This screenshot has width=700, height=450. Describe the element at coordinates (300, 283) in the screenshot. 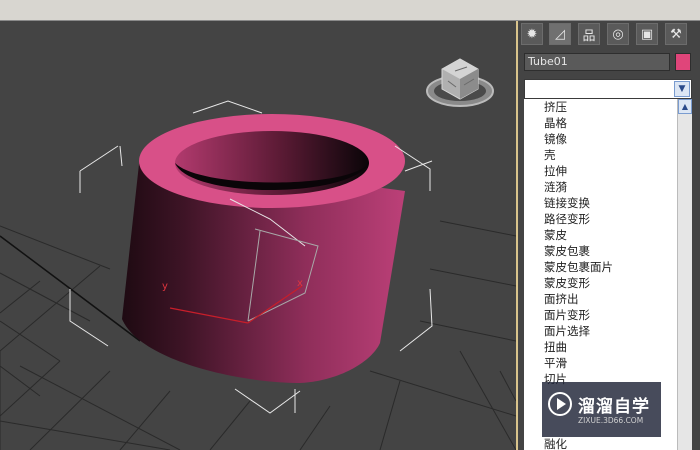

I see `axis-label-x: x` at that location.